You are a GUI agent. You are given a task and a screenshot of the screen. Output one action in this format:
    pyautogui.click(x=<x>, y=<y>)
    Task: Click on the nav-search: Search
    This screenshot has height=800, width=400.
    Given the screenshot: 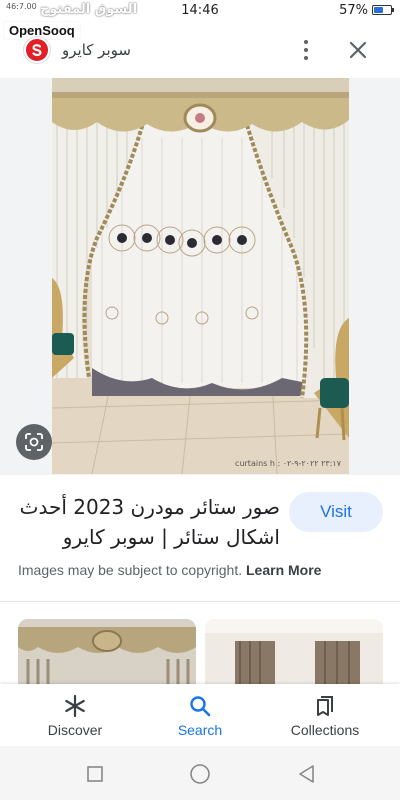 What is the action you would take?
    pyautogui.click(x=200, y=715)
    